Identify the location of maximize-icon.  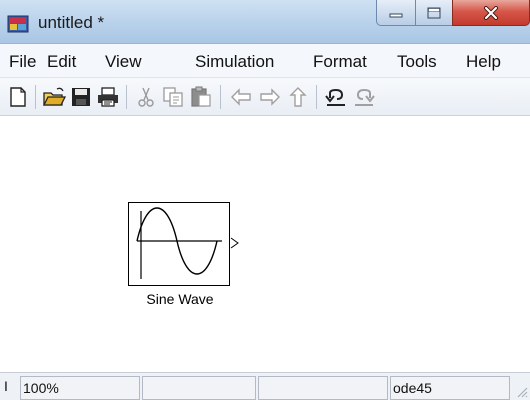
(434, 12).